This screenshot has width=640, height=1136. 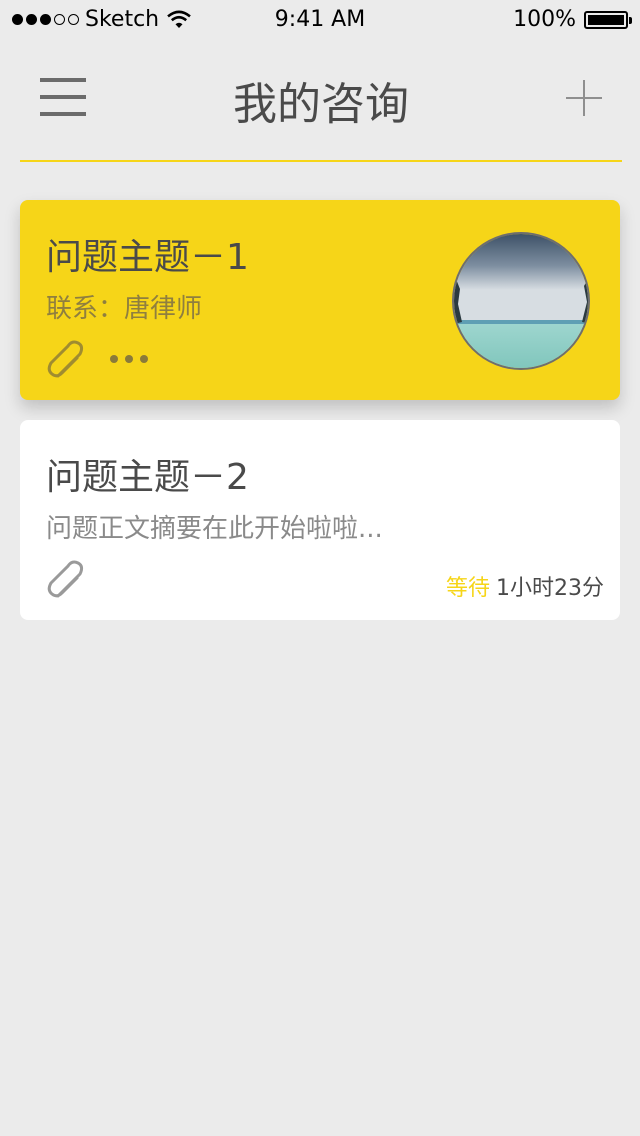 I want to click on avatar-landscape-image, so click(x=521, y=301).